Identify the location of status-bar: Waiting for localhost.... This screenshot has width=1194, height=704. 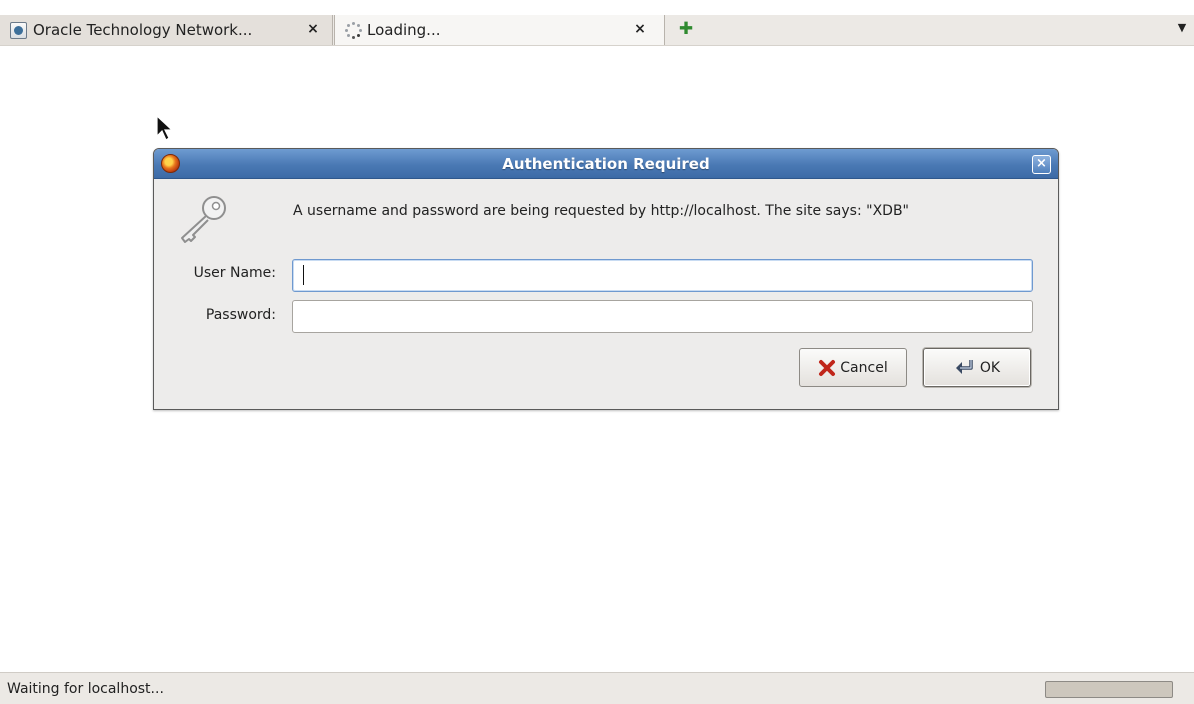
(597, 688).